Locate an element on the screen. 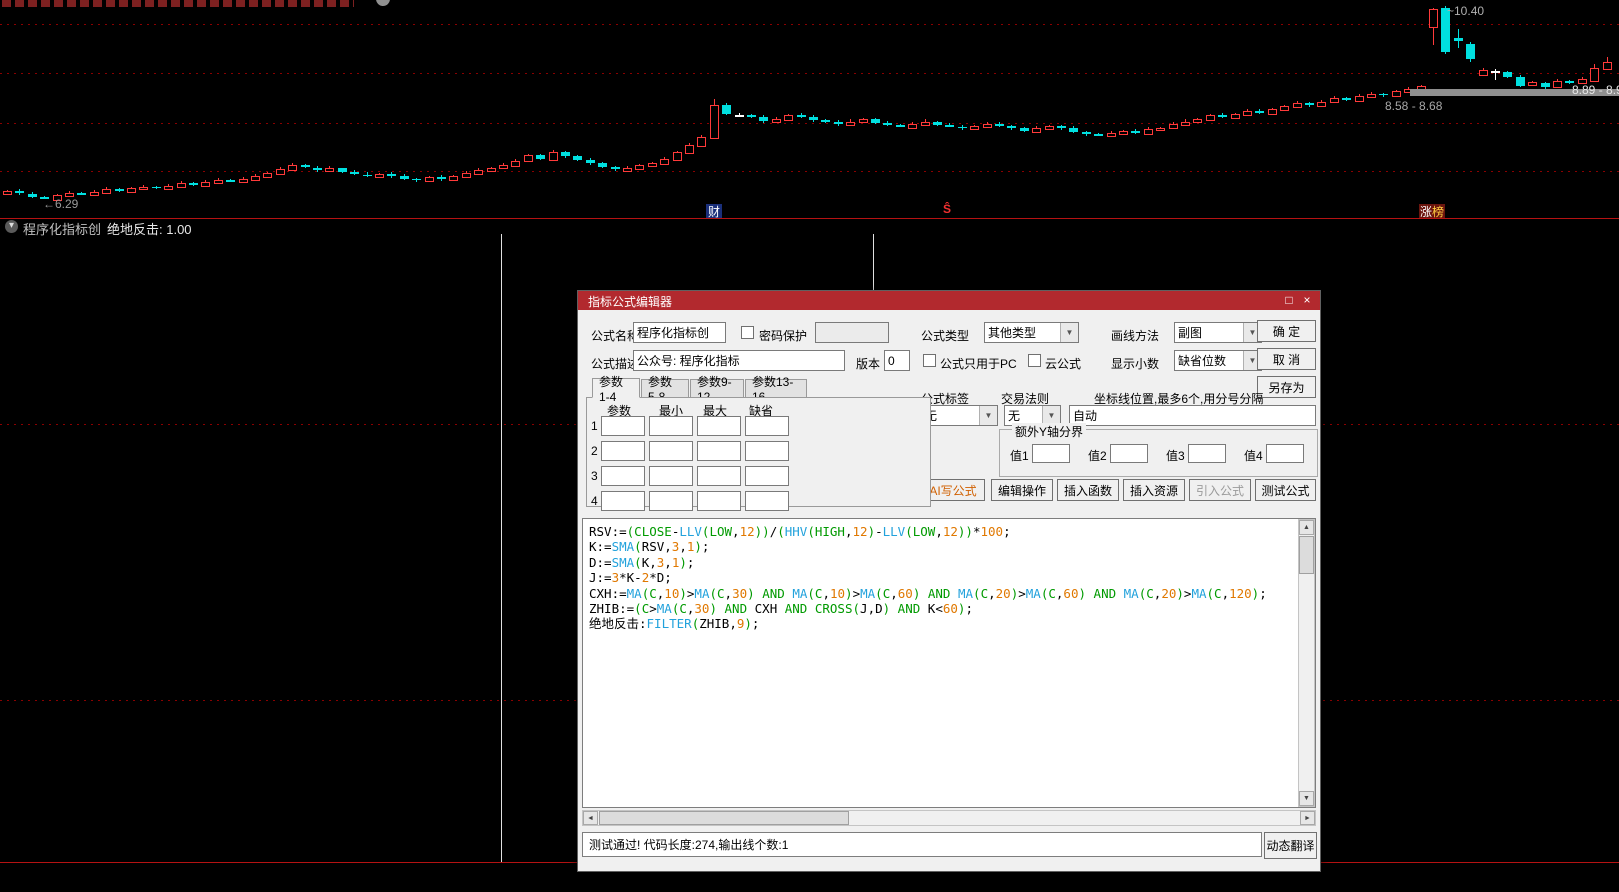 Image resolution: width=1619 pixels, height=892 pixels. param-input-r1c4 is located at coordinates (767, 426).